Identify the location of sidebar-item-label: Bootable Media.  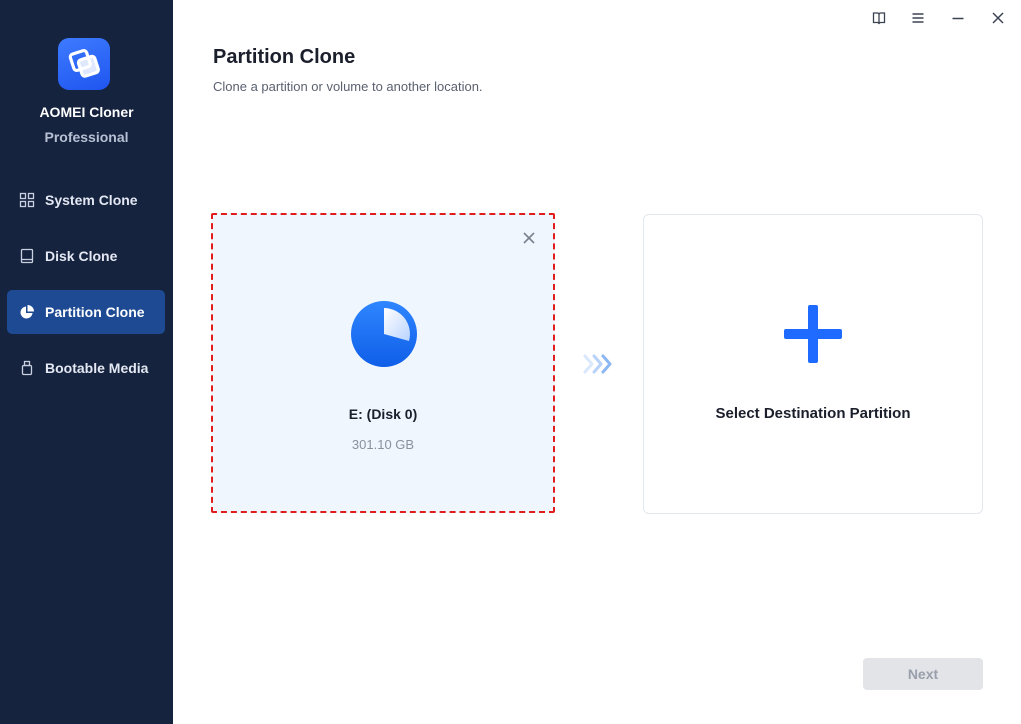
(97, 368).